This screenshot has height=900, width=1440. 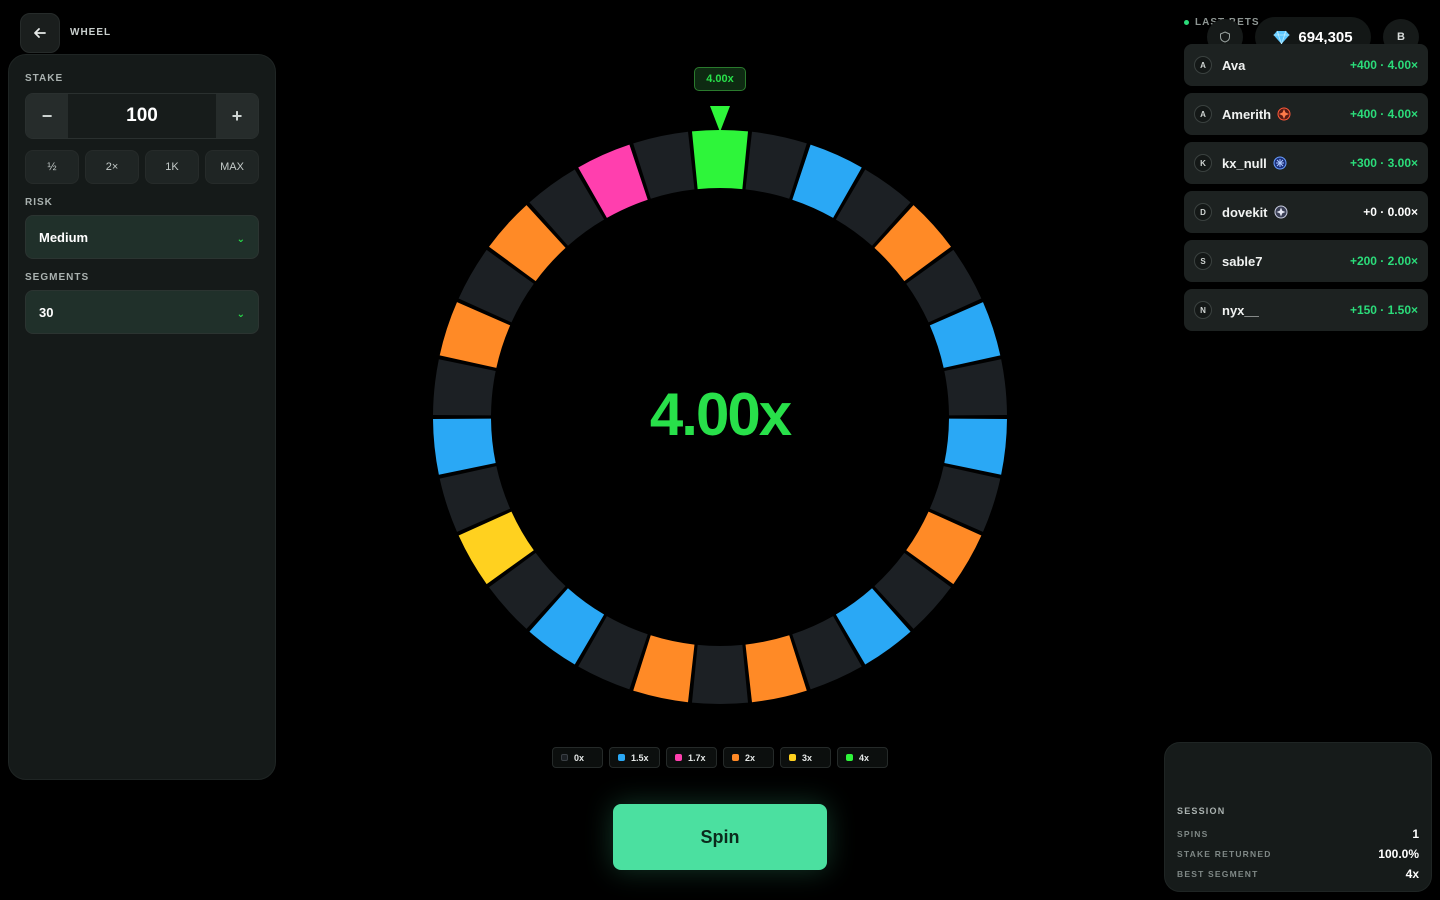 What do you see at coordinates (1415, 834) in the screenshot?
I see `stat-value: 1` at bounding box center [1415, 834].